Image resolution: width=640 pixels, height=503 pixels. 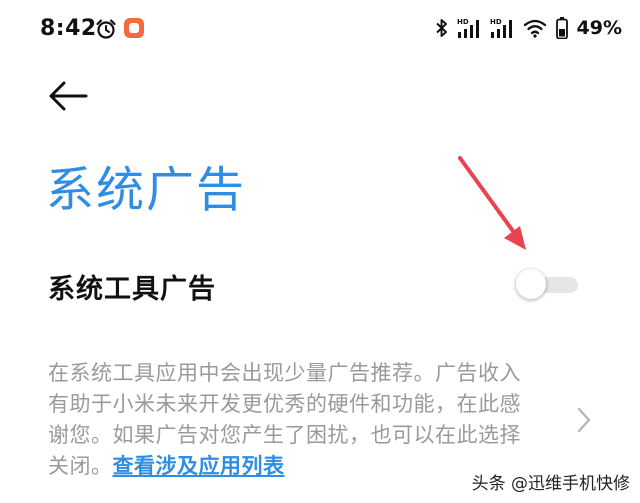 I want to click on battery-icon, so click(x=561, y=28).